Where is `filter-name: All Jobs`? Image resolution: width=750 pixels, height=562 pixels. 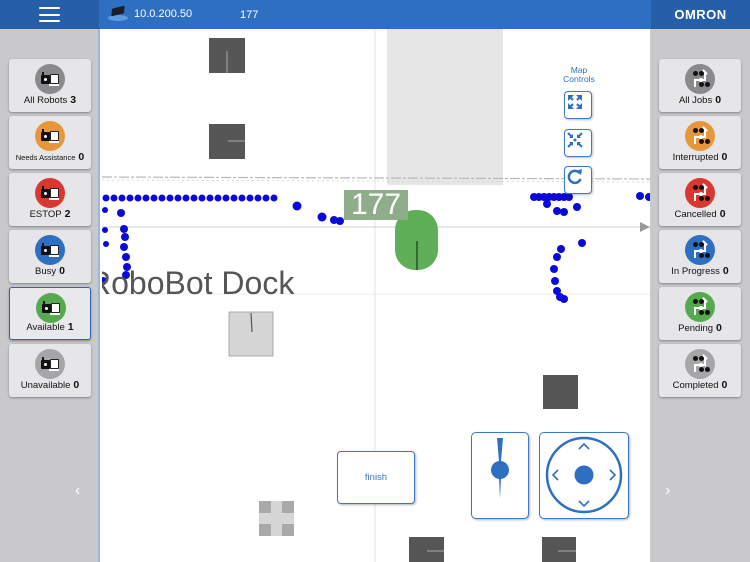 filter-name: All Jobs is located at coordinates (695, 100).